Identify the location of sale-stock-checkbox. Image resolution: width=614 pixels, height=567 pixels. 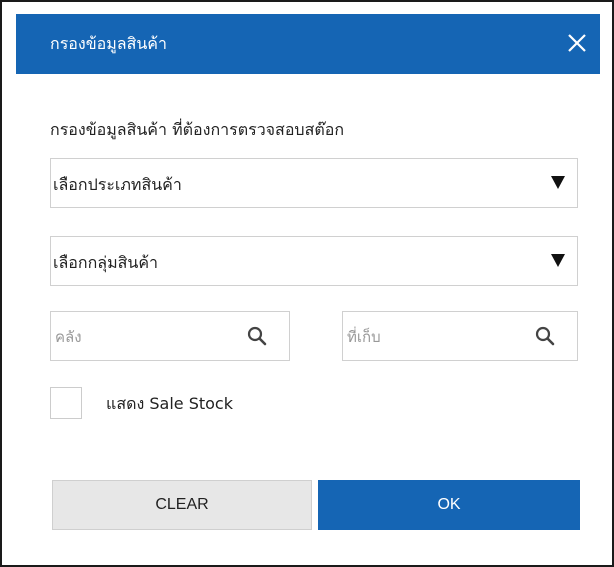
(66, 403).